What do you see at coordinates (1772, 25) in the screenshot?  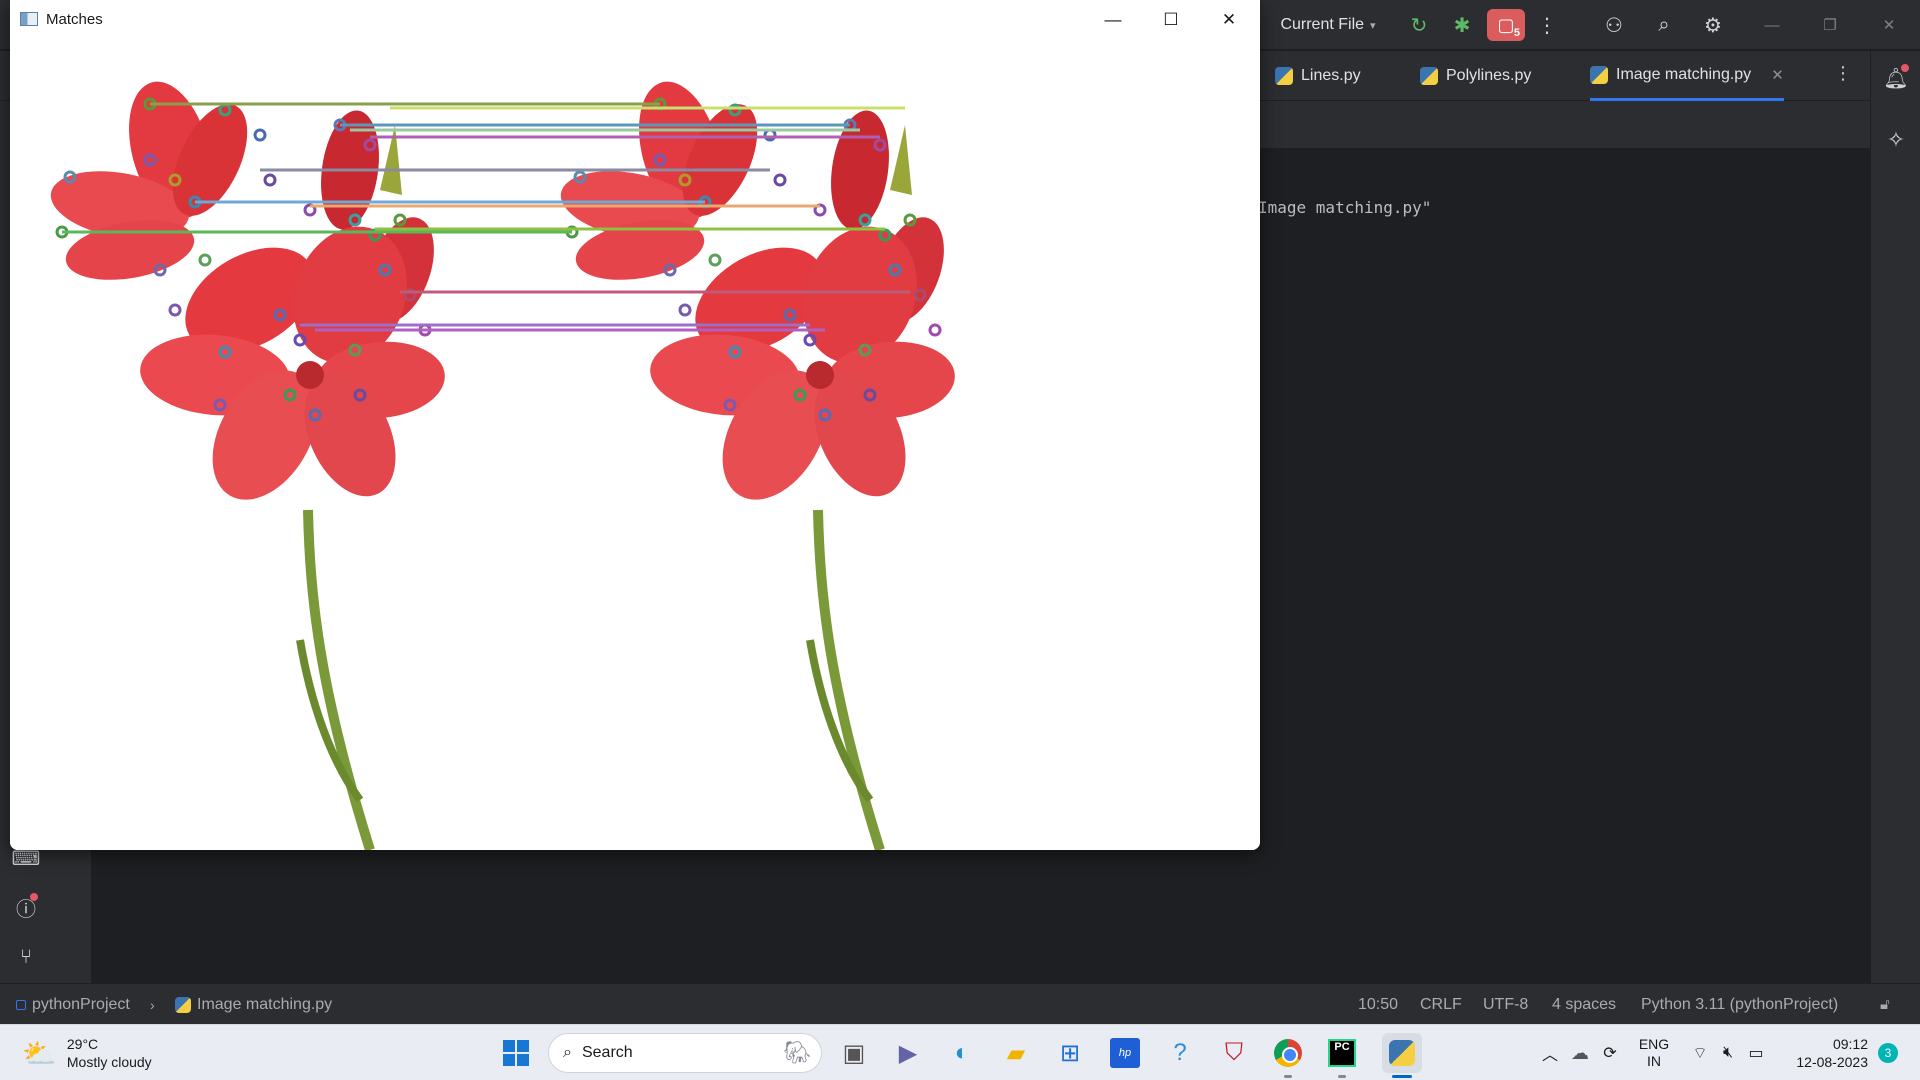 I see `ide-minimize-button: —` at bounding box center [1772, 25].